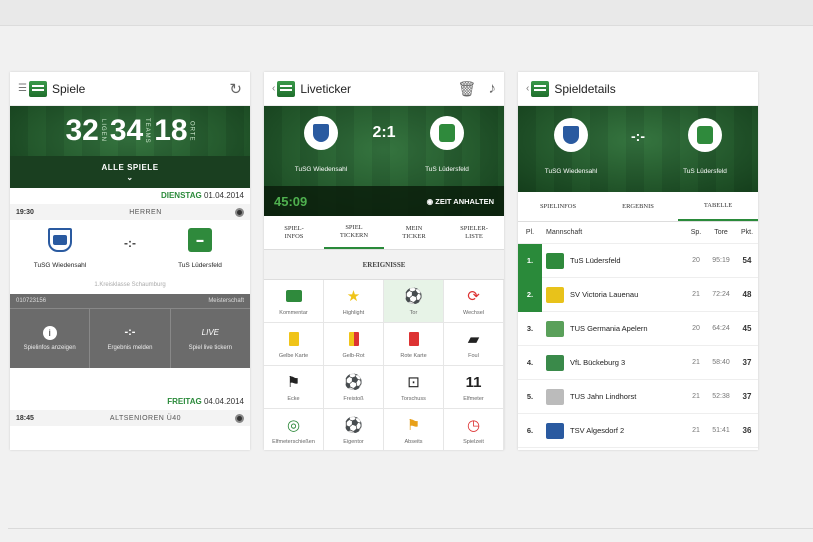  I want to click on match-time: 18:45, so click(25, 418).